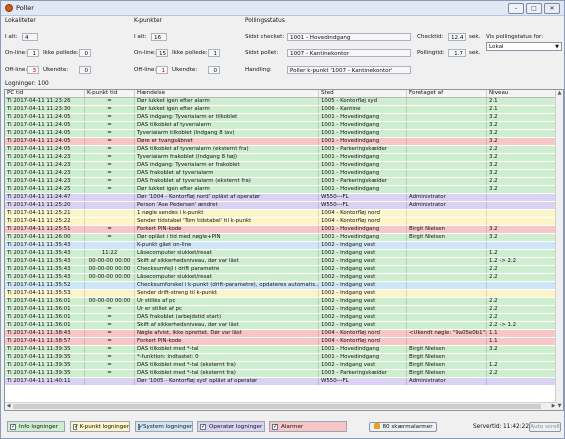 Image resolution: width=565 pixels, height=439 pixels. I want to click on vertical-scrollbar: ▲ ▼, so click(559, 250).